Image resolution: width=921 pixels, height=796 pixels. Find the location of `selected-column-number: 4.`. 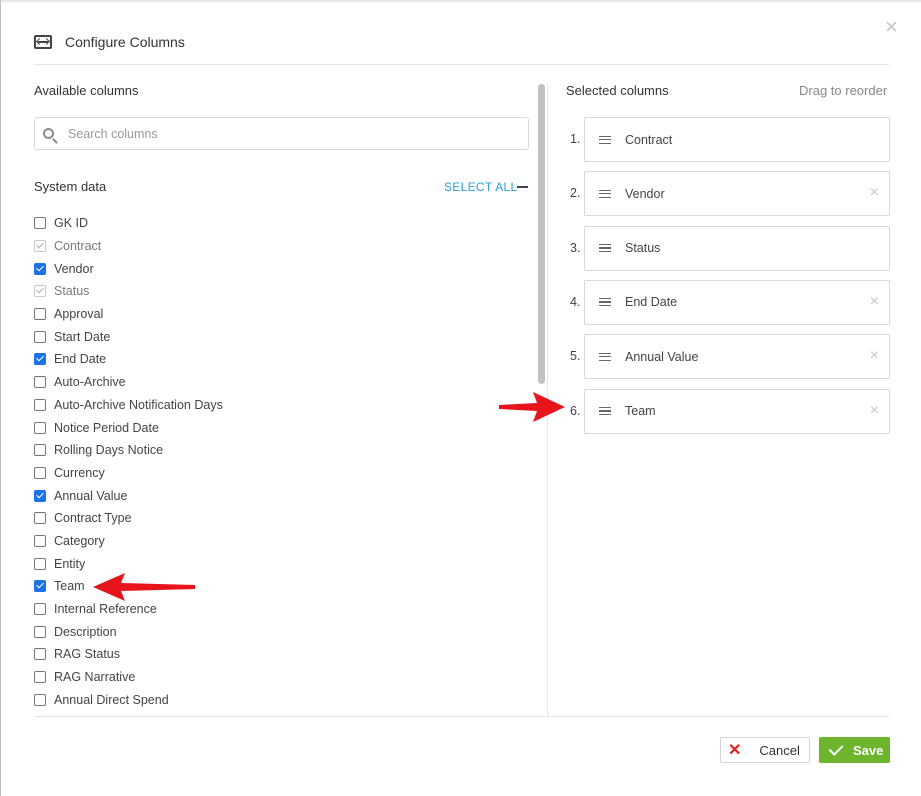

selected-column-number: 4. is located at coordinates (575, 301).